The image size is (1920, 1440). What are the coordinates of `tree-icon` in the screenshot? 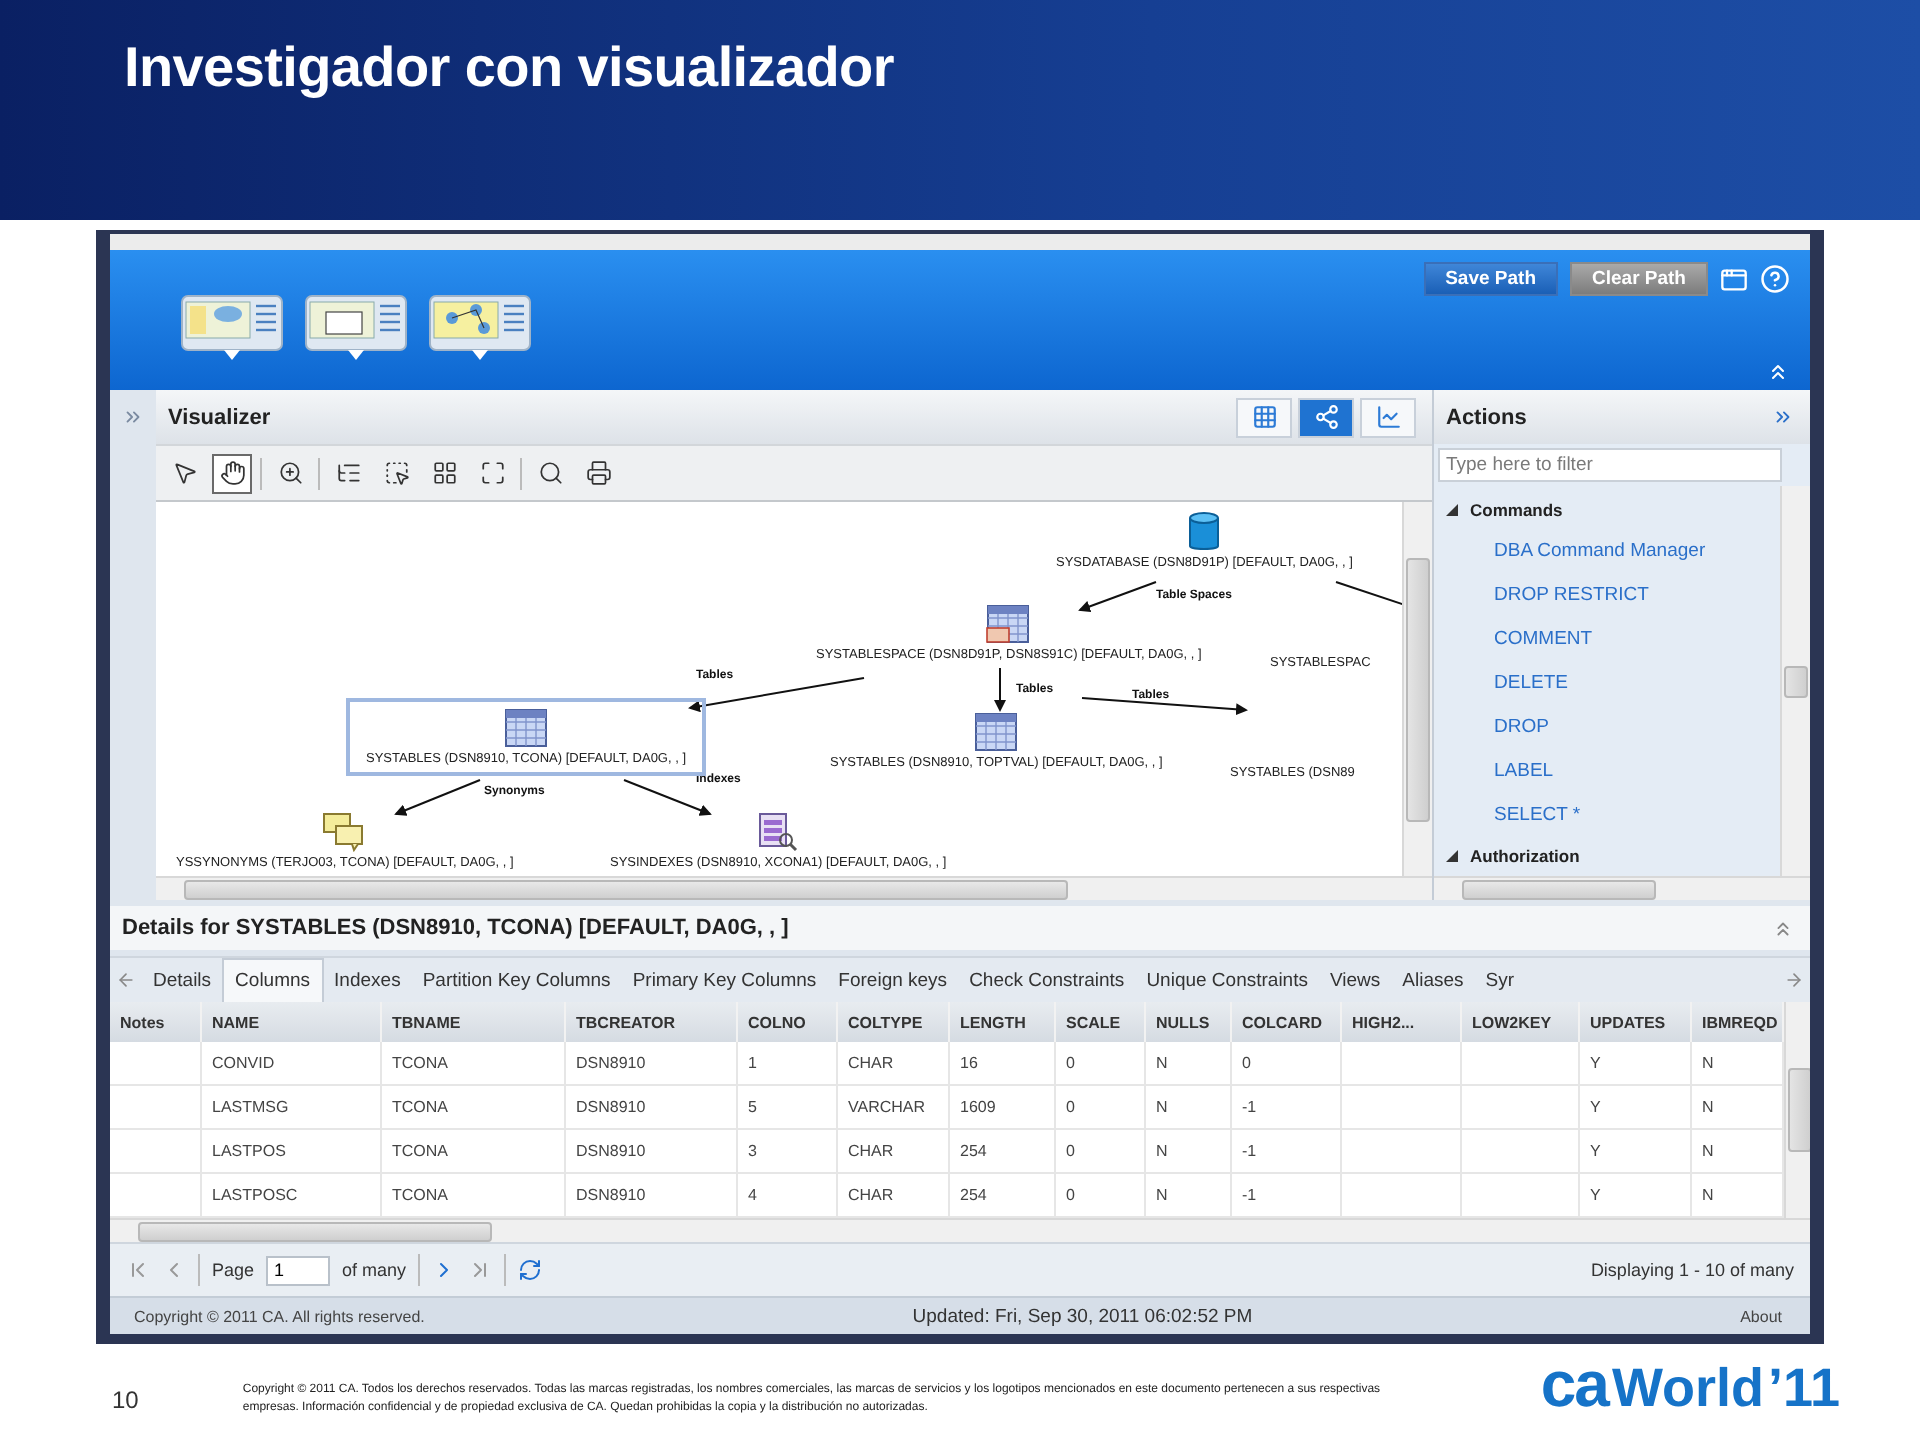 It's located at (348, 473).